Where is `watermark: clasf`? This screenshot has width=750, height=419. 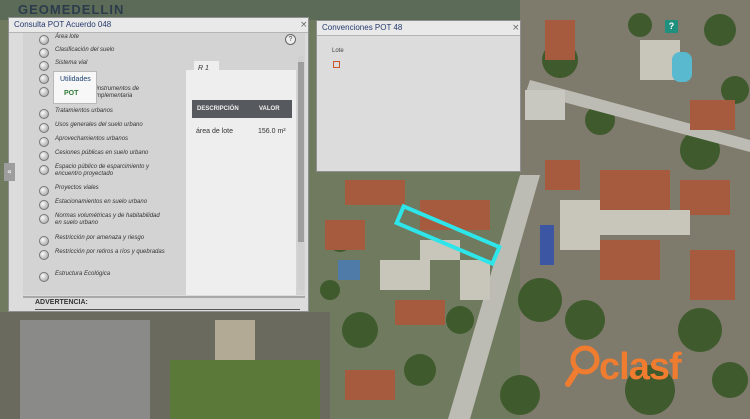 watermark: clasf is located at coordinates (623, 367).